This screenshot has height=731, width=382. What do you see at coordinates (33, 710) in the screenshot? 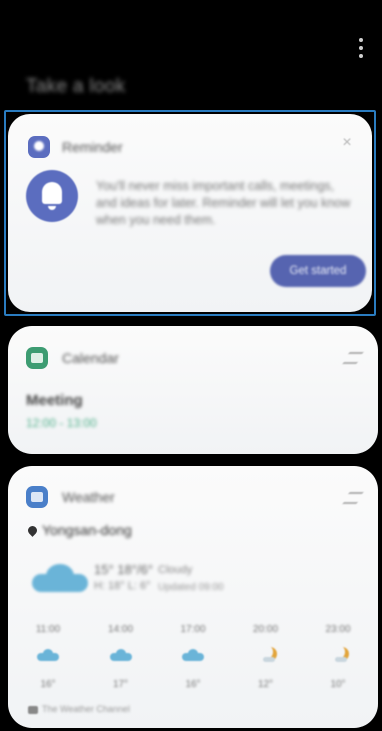
I see `weather-source-icon` at bounding box center [33, 710].